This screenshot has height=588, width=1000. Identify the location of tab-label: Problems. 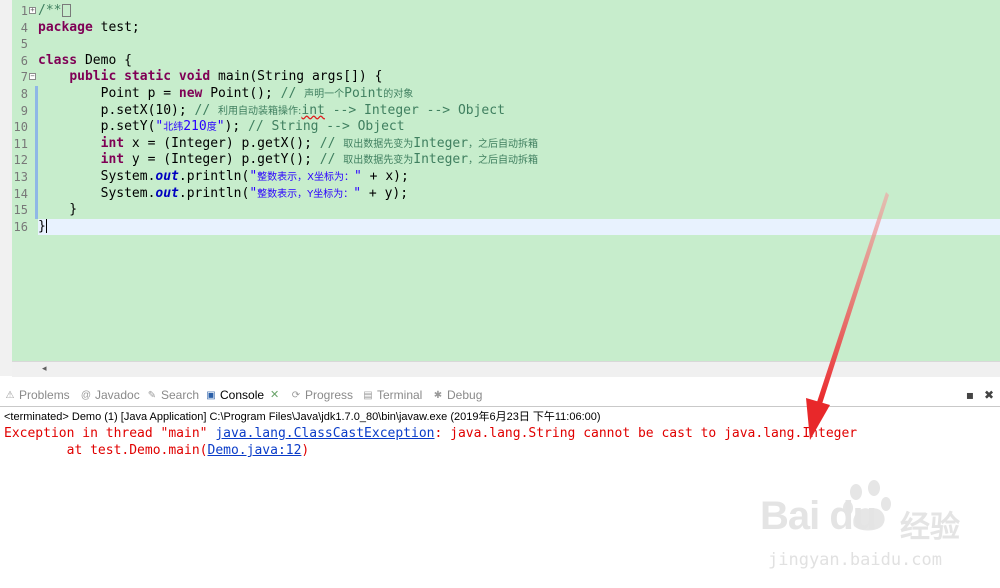
(44, 395).